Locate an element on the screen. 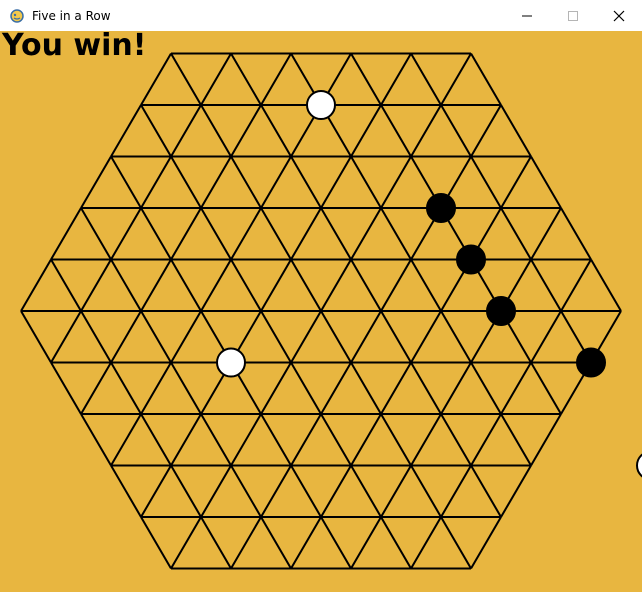 Image resolution: width=642 pixels, height=592 pixels. pygame-snake-icon is located at coordinates (17, 15).